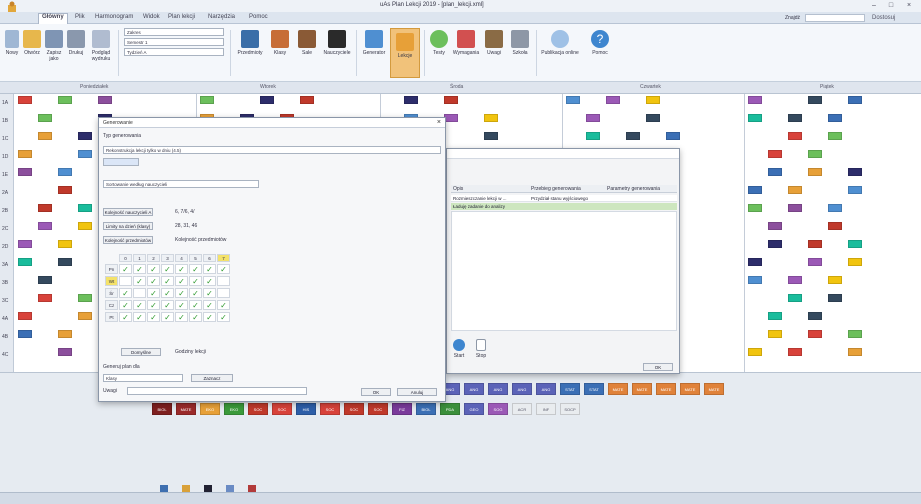 The image size is (921, 504). What do you see at coordinates (564, 206) in the screenshot?
I see `list-item: Ładuję zadanie do analizy` at bounding box center [564, 206].